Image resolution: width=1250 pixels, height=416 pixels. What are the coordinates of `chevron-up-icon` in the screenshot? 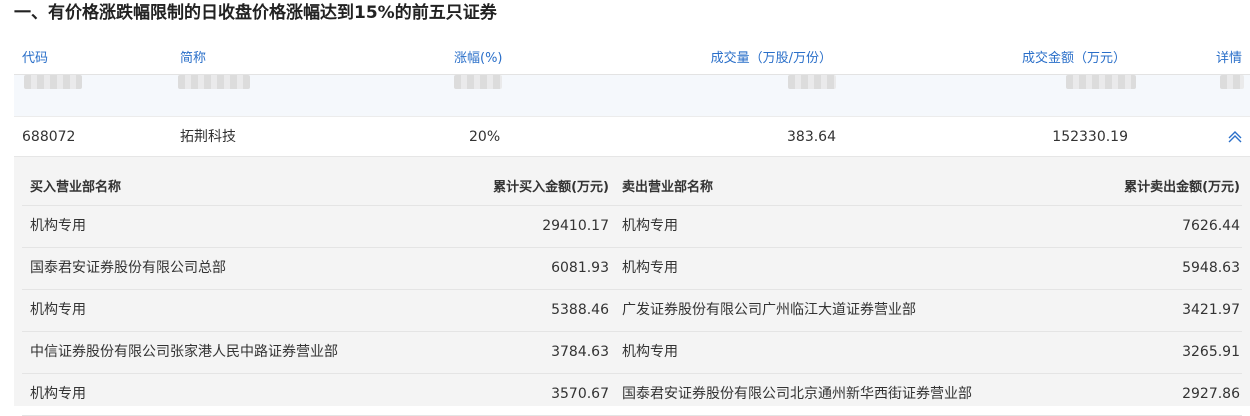 It's located at (1235, 137).